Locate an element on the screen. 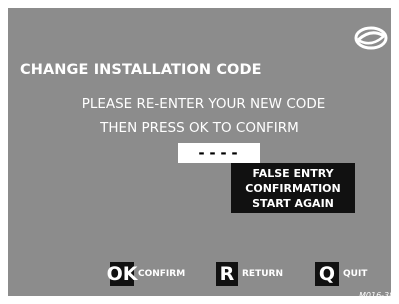 Image resolution: width=399 pixels, height=304 pixels. reference-code: M016-38 is located at coordinates (377, 295).